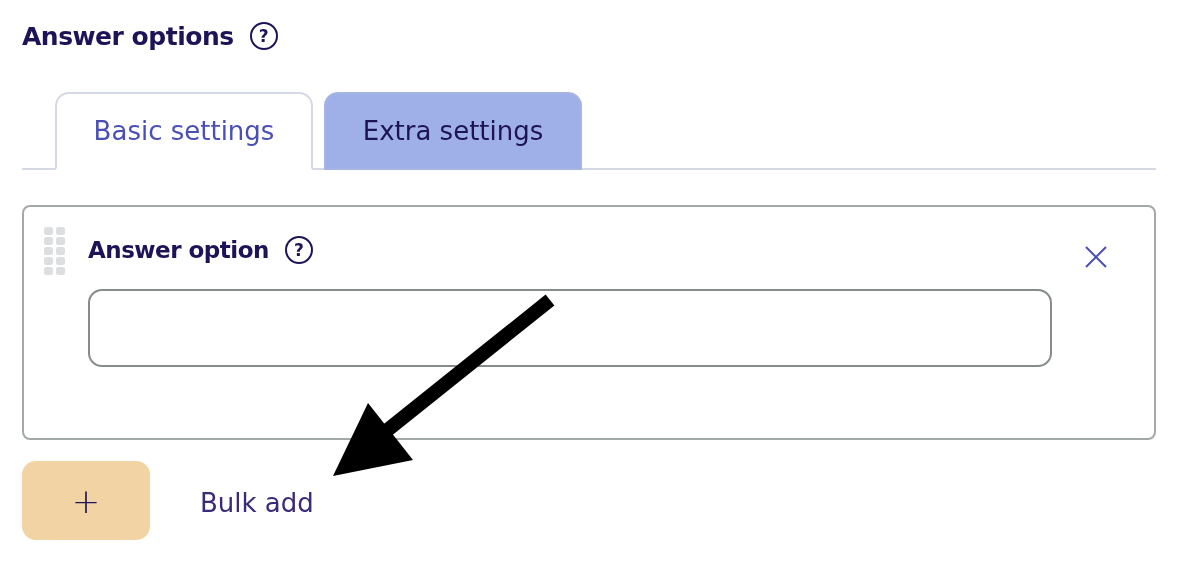 This screenshot has height=580, width=1184. Describe the element at coordinates (178, 250) in the screenshot. I see `card-title: Answer option` at that location.